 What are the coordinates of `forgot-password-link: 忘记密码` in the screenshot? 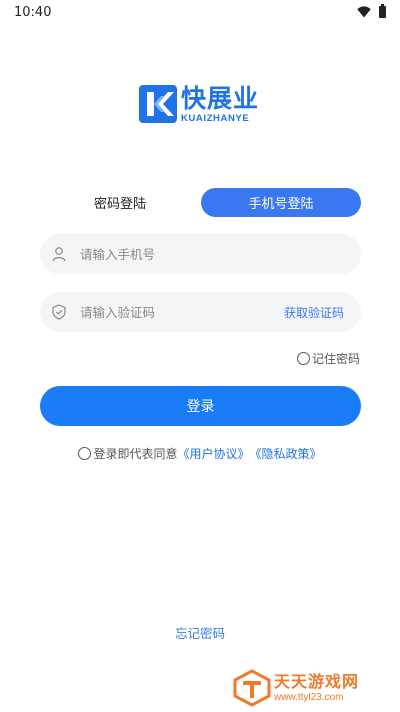 It's located at (200, 633).